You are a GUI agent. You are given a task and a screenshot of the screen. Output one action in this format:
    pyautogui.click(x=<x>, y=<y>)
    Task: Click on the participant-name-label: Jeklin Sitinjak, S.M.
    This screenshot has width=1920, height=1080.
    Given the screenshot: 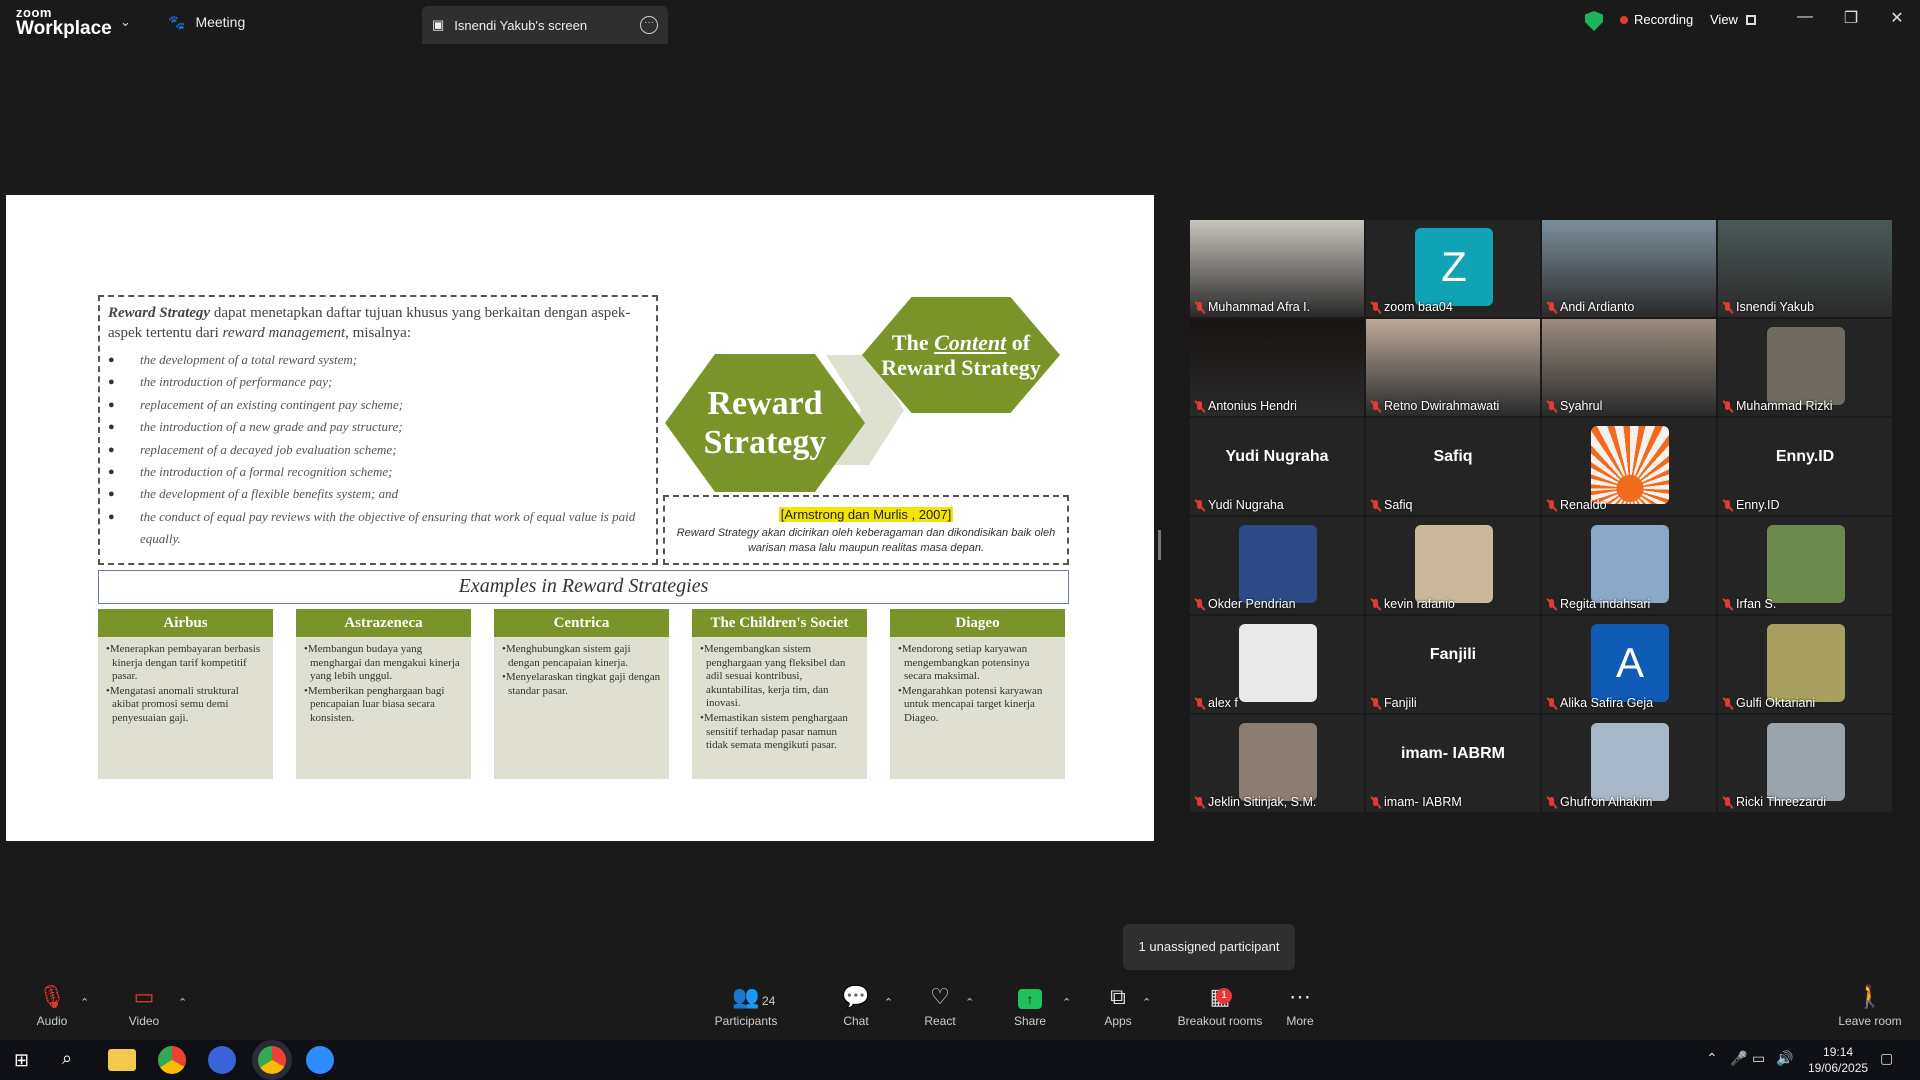 What is the action you would take?
    pyautogui.click(x=1255, y=802)
    